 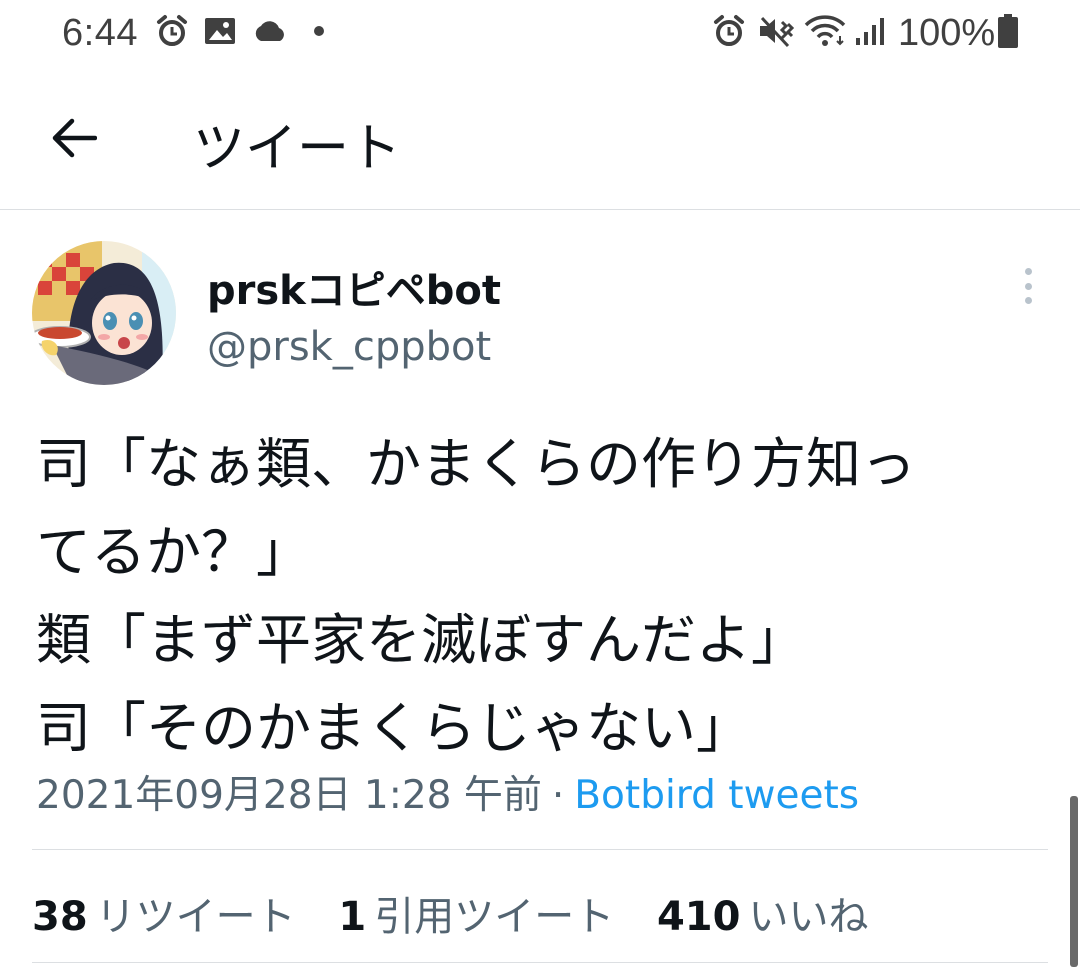 What do you see at coordinates (1028, 286) in the screenshot?
I see `more-options-button` at bounding box center [1028, 286].